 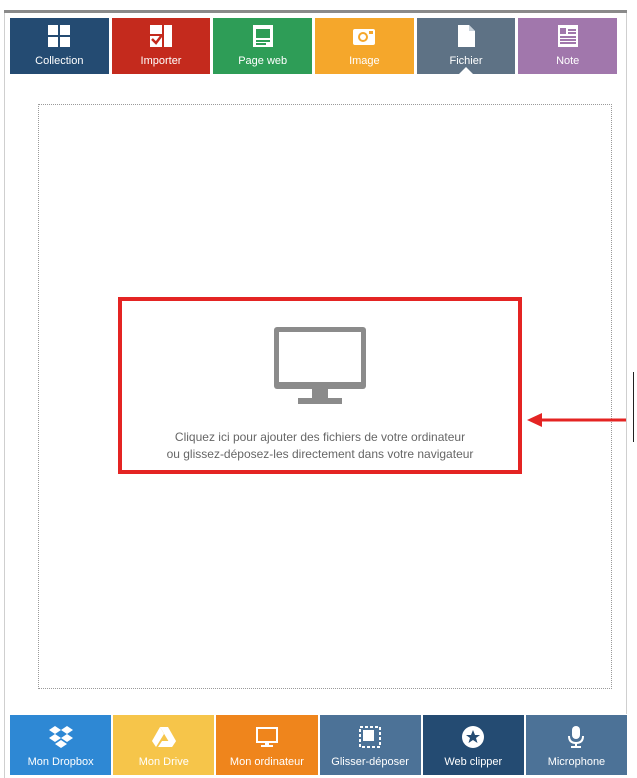 I want to click on annotation-arrow, so click(x=576, y=420).